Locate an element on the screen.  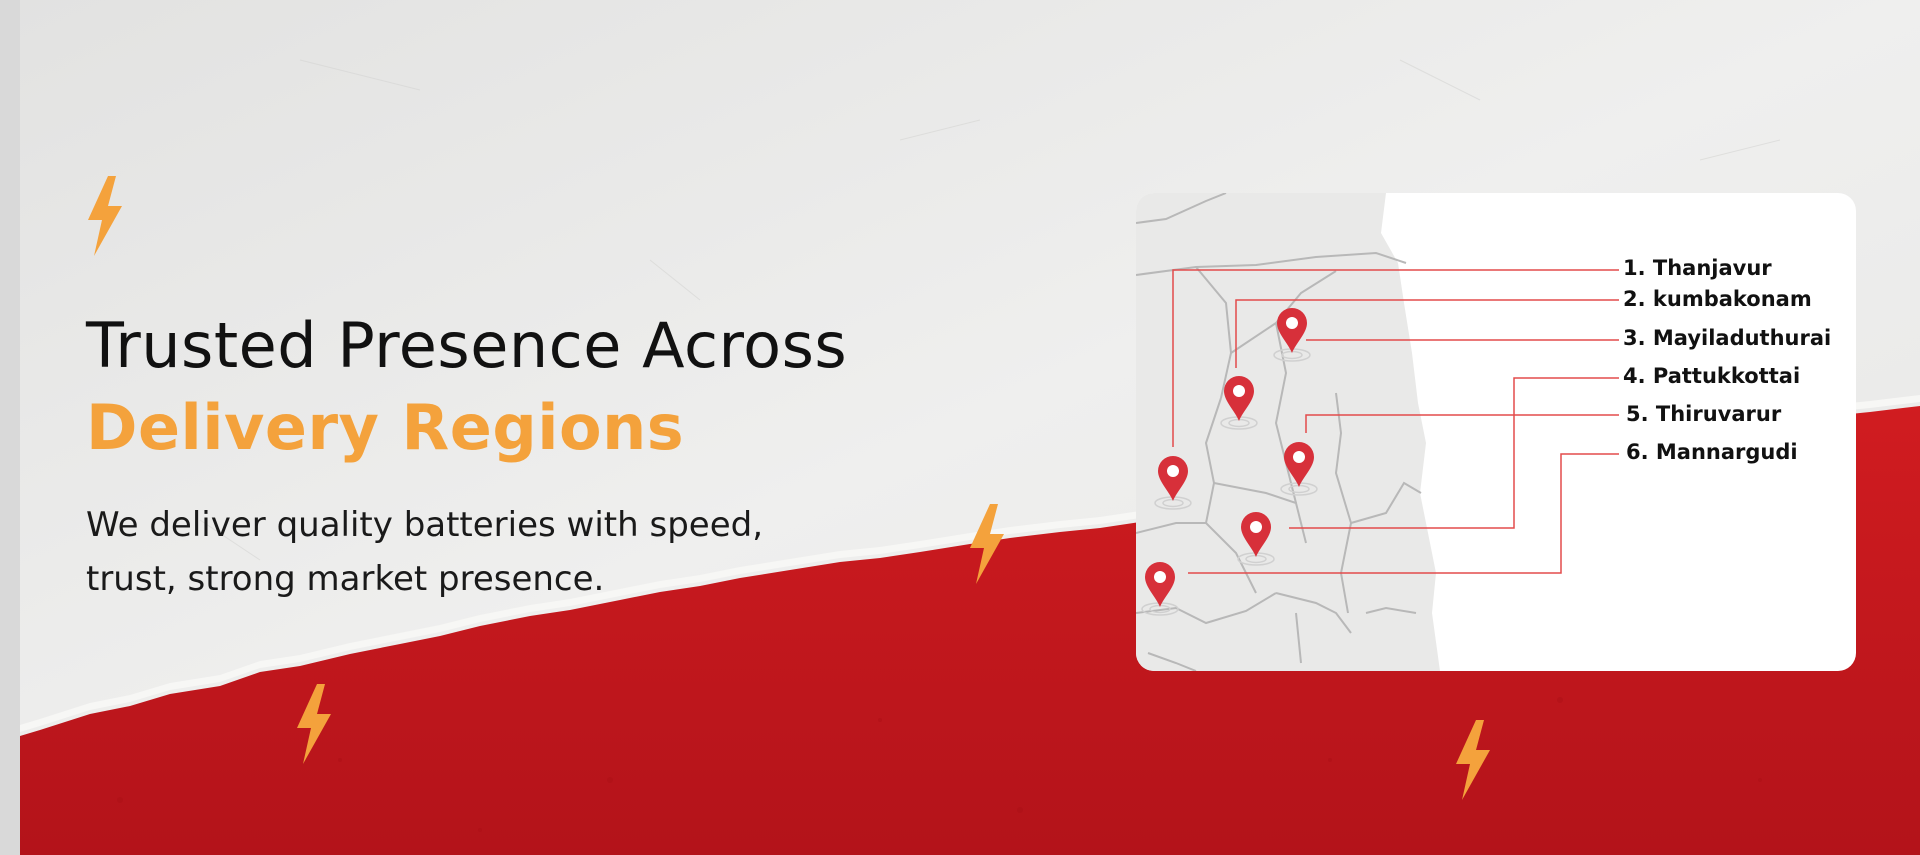
description-line-1: We deliver quality batteries with speed, is located at coordinates (425, 525).